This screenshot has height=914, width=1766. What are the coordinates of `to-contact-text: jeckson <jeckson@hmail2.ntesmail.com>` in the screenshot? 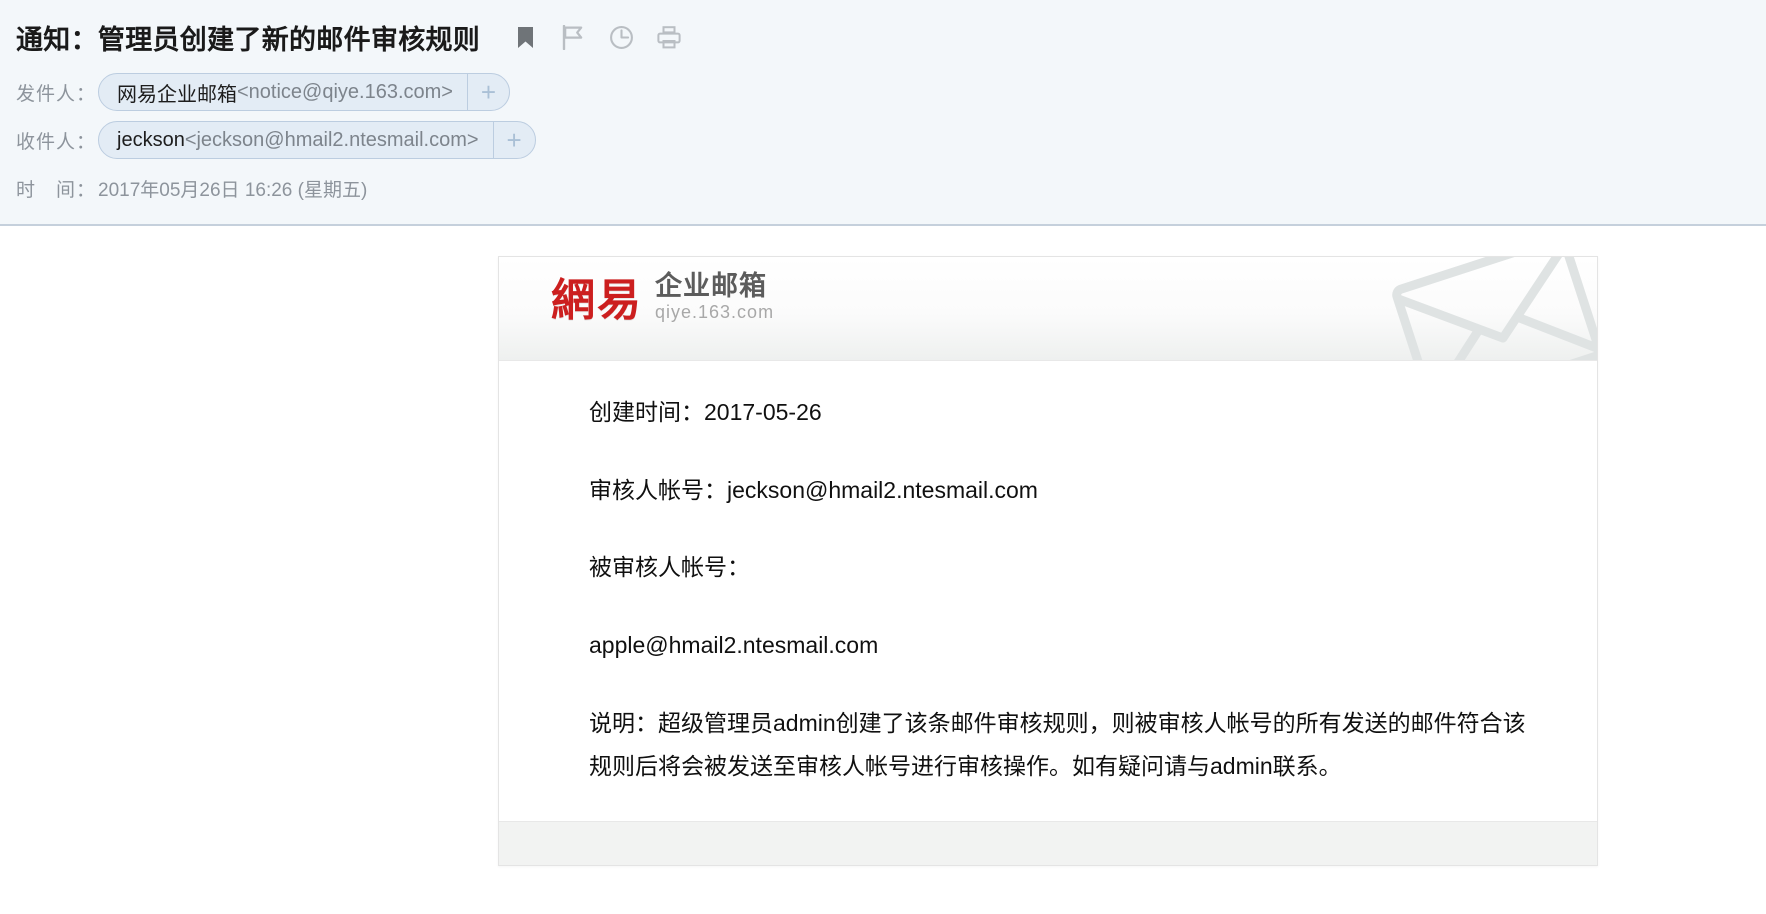 It's located at (296, 140).